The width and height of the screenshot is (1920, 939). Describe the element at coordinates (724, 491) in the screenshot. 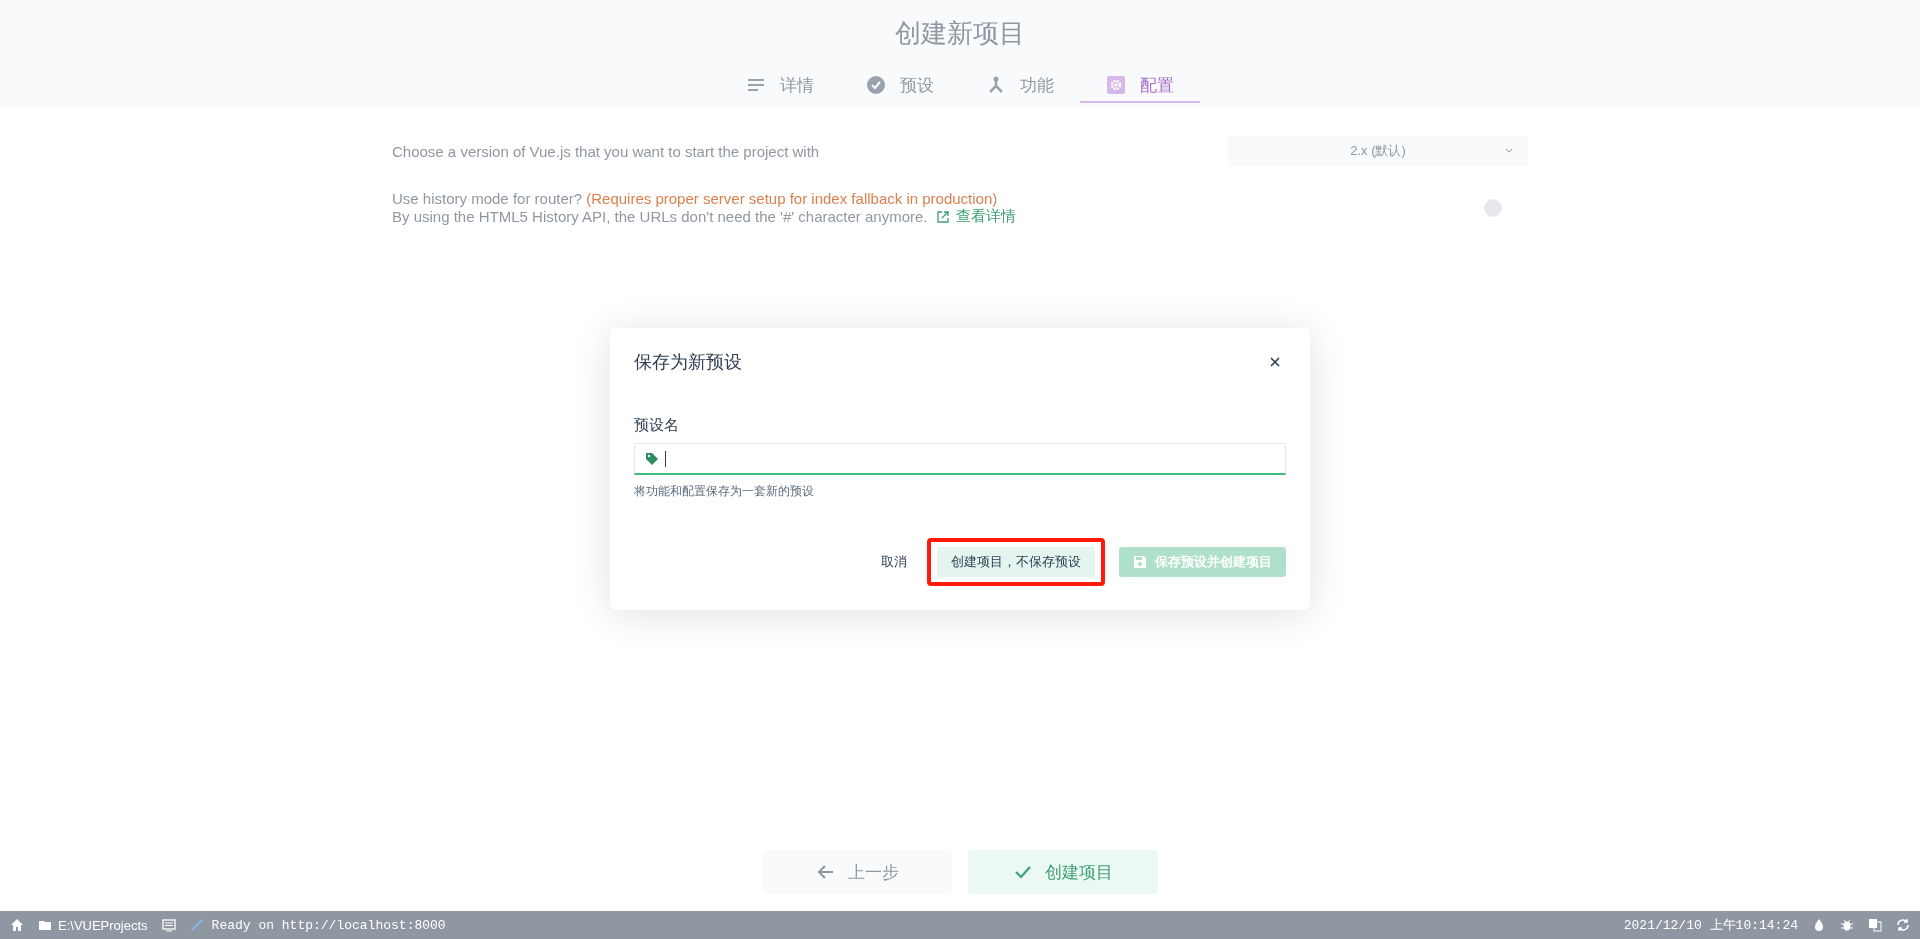

I see `field-hint: 将功能和配置保存为一套新的预设` at that location.